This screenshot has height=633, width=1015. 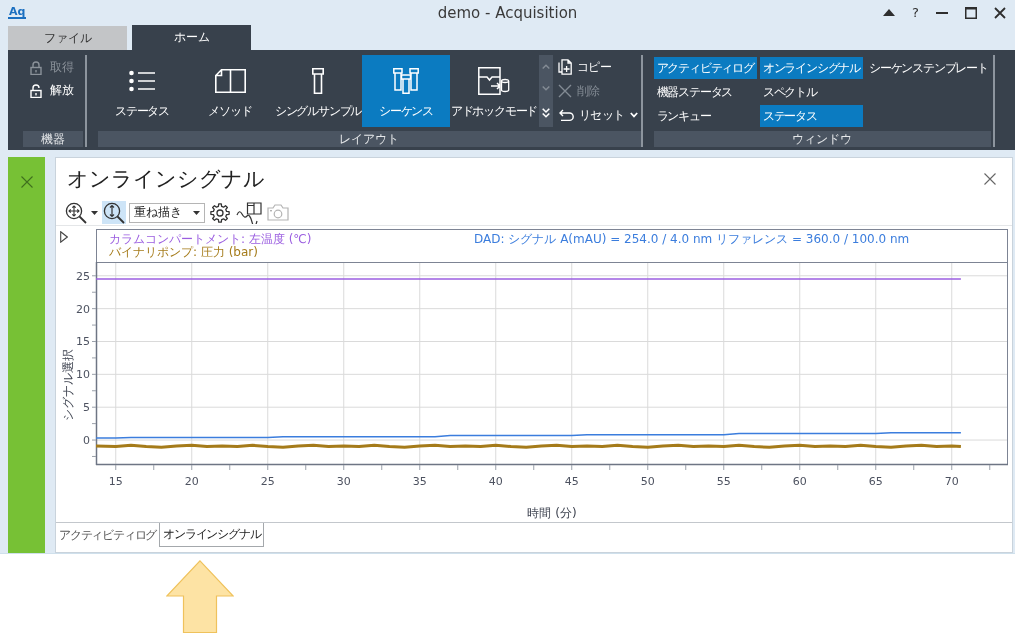 What do you see at coordinates (552, 513) in the screenshot?
I see `x-axis-title: 時間 (分)` at bounding box center [552, 513].